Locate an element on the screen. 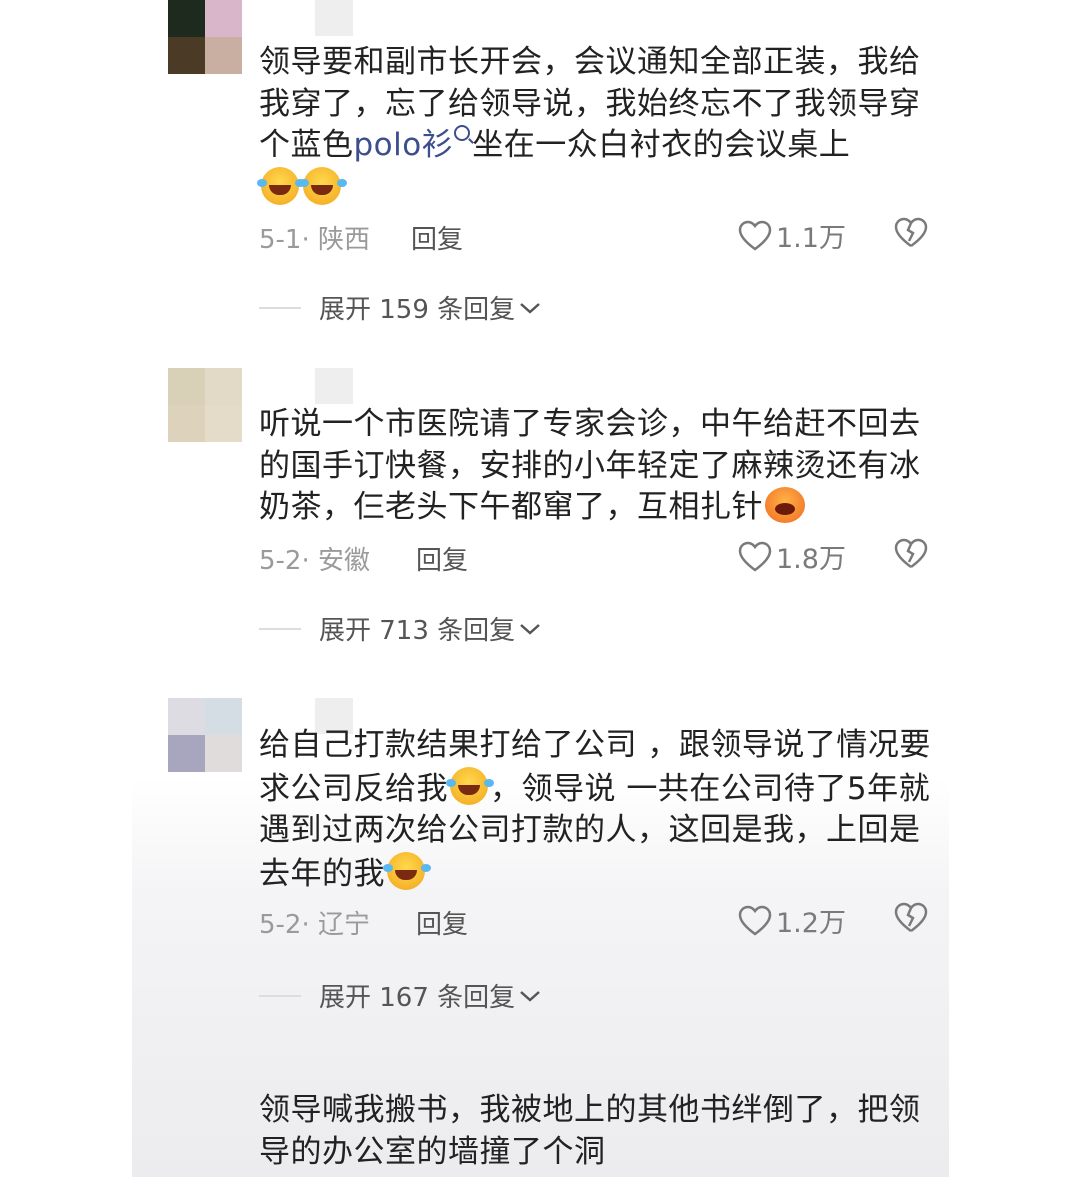  like-count: 1.2万 is located at coordinates (811, 923).